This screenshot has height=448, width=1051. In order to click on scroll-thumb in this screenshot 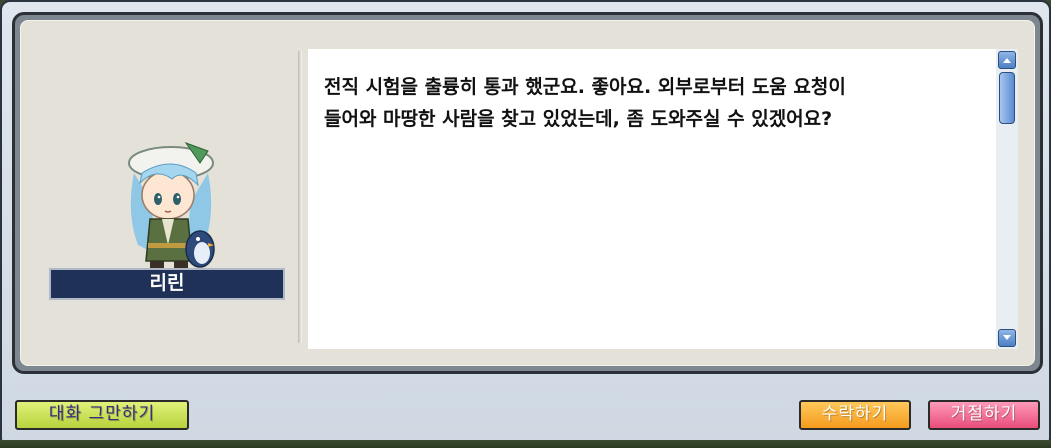, I will do `click(1007, 98)`.